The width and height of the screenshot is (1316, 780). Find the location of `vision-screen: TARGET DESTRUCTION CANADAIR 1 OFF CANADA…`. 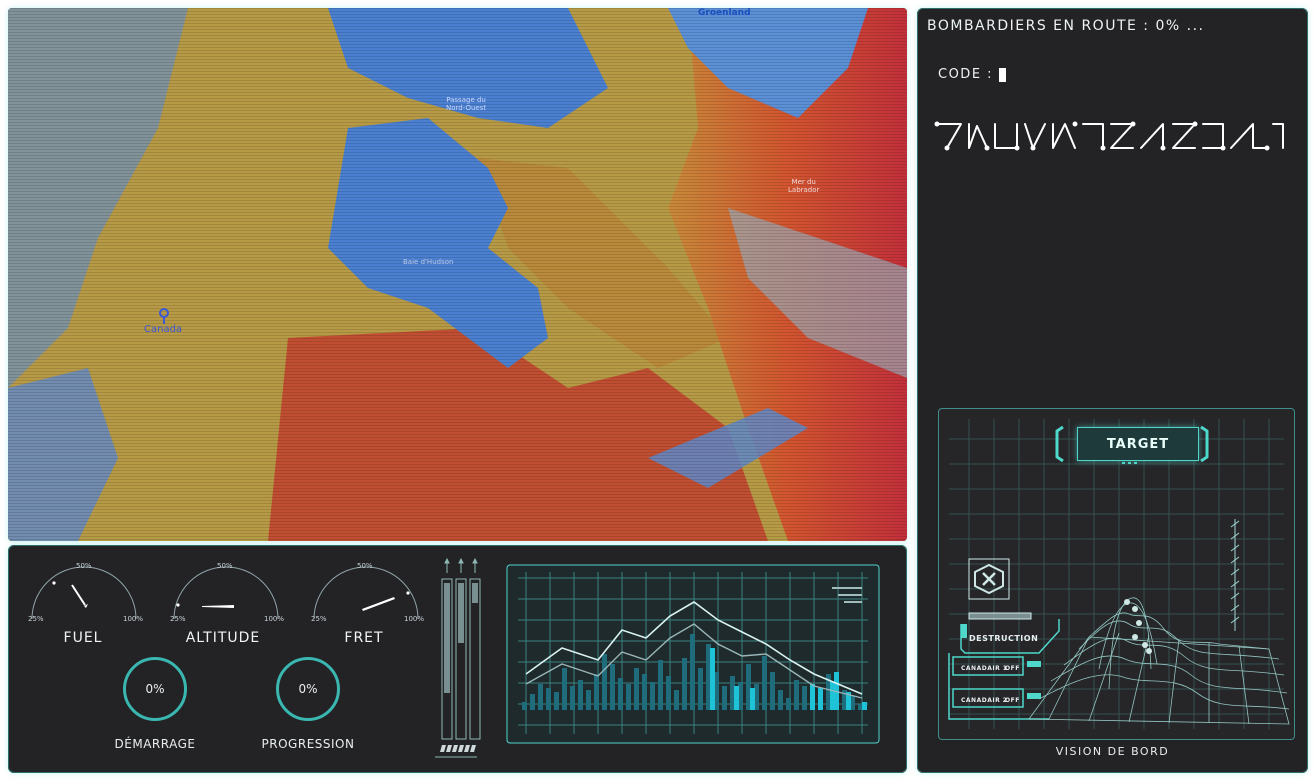

vision-screen: TARGET DESTRUCTION CANADAIR 1 OFF CANADA… is located at coordinates (1116, 574).